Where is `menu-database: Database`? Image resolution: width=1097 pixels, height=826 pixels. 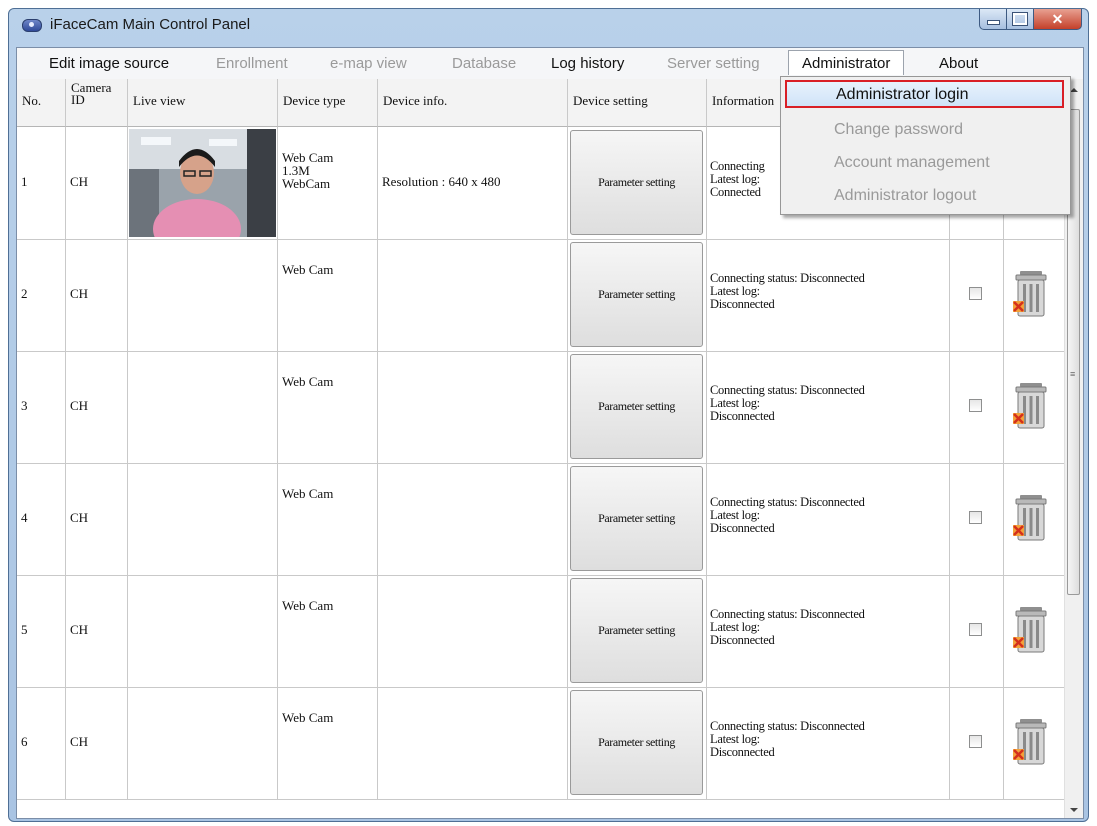 menu-database: Database is located at coordinates (484, 63).